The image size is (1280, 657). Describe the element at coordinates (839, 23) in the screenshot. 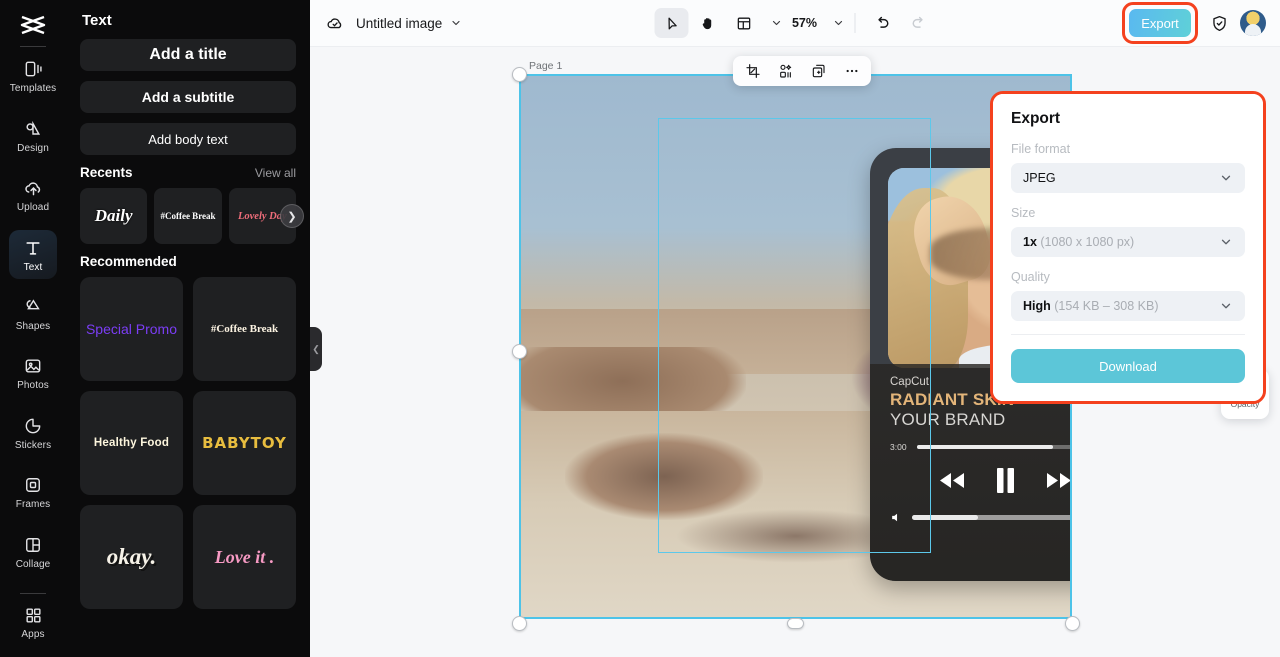

I see `zoom-chevron-down-icon` at that location.